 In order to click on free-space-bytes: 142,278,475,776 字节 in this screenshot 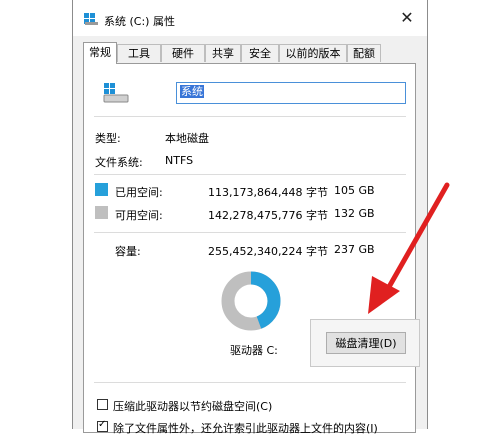, I will do `click(268, 215)`.